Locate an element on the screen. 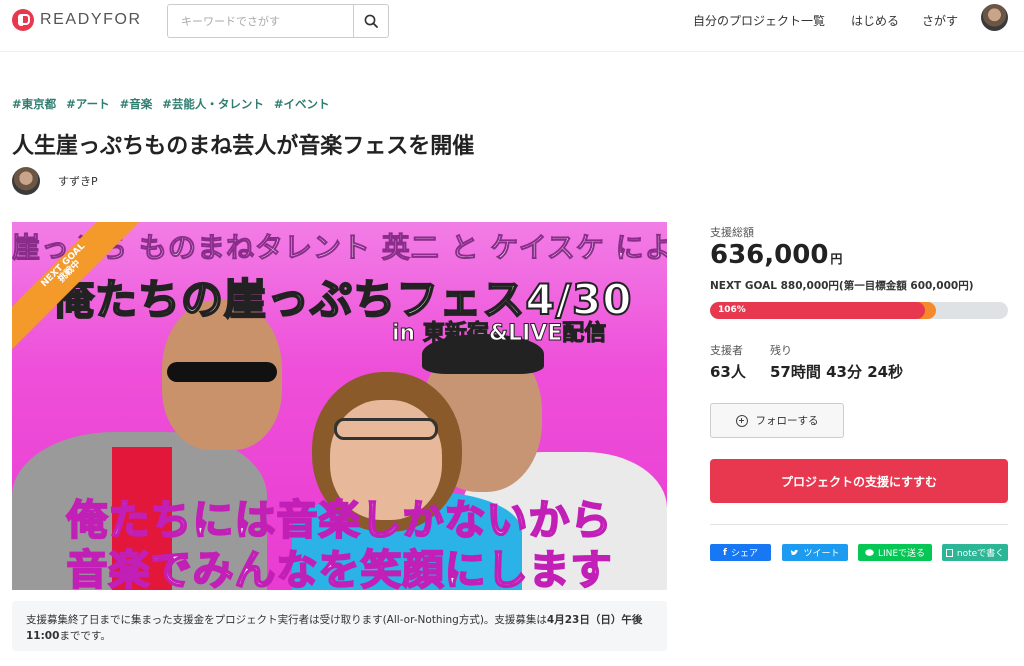 The height and width of the screenshot is (666, 1024). glasses is located at coordinates (386, 429).